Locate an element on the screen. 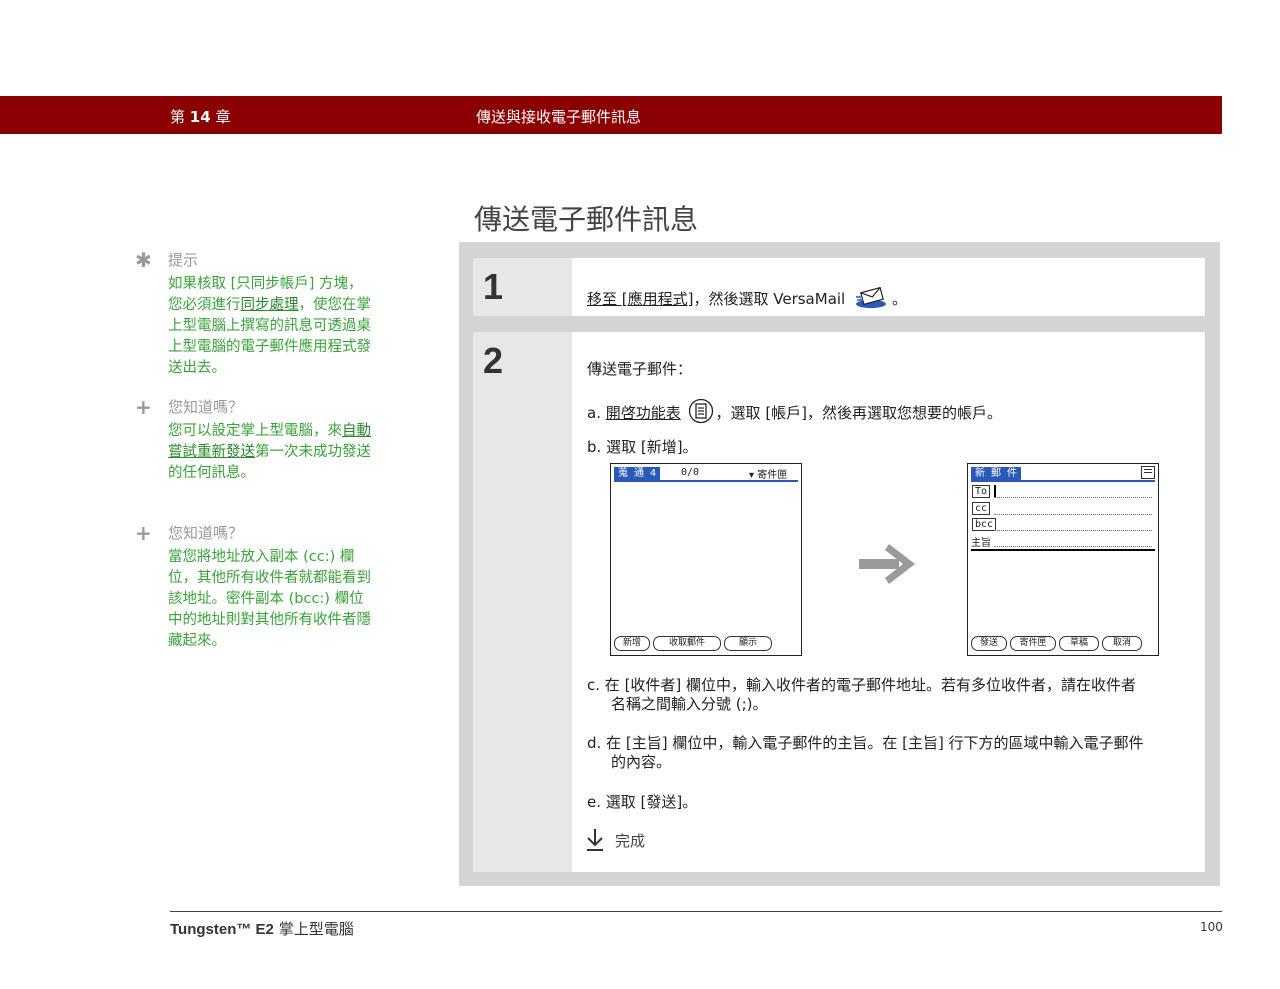 Image resolution: width=1280 pixels, height=989 pixels. inbox-screen: 蒐 通 4 0/0 ▾ 寄件匣 新增 收取郵件 顯示 is located at coordinates (706, 559).